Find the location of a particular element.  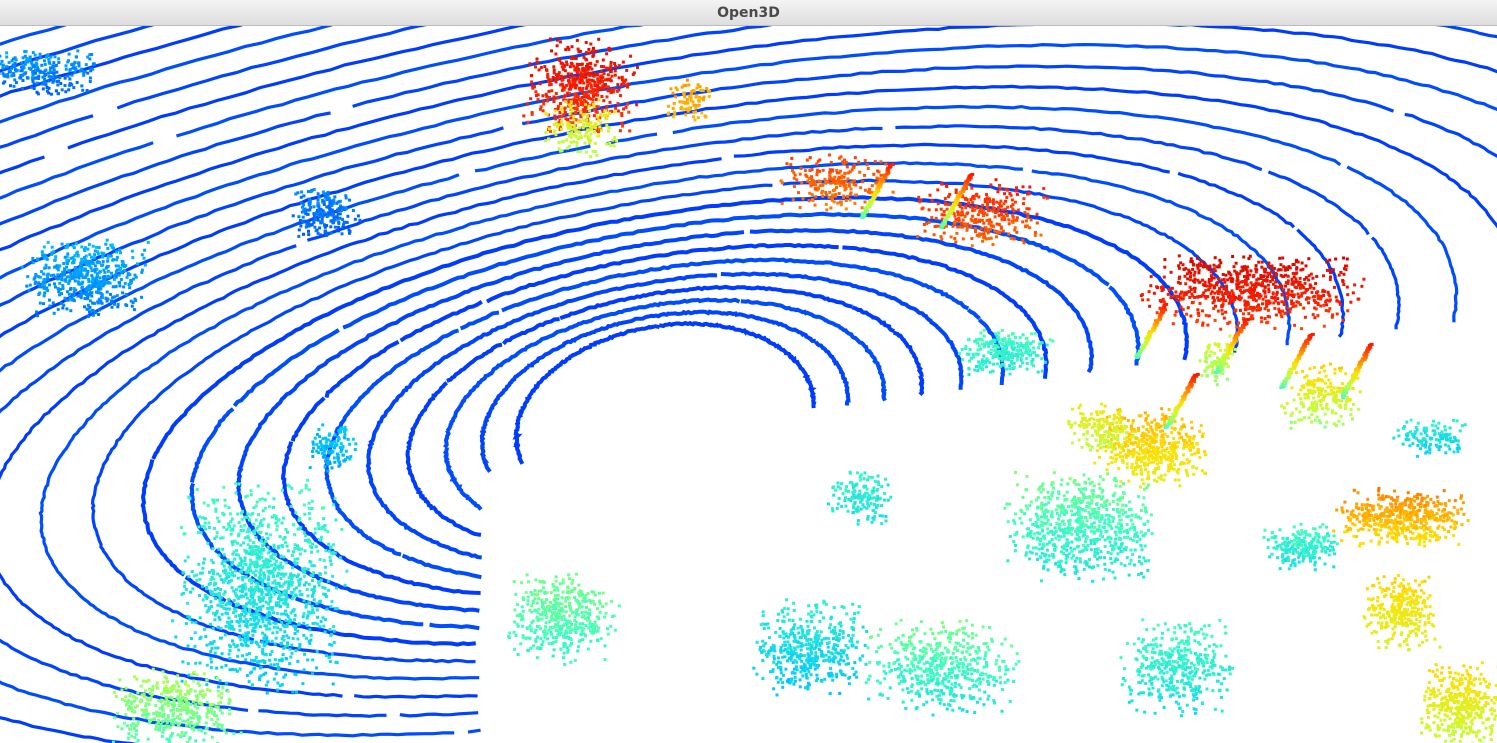

title-bar: Open3D is located at coordinates (748, 13).